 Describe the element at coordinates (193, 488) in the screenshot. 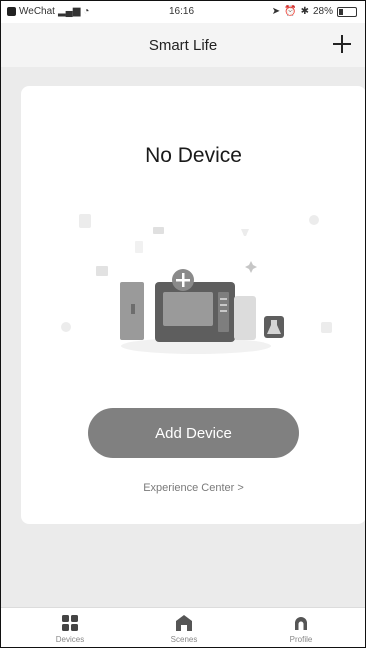

I see `experience-center-link: Experience Center >` at that location.